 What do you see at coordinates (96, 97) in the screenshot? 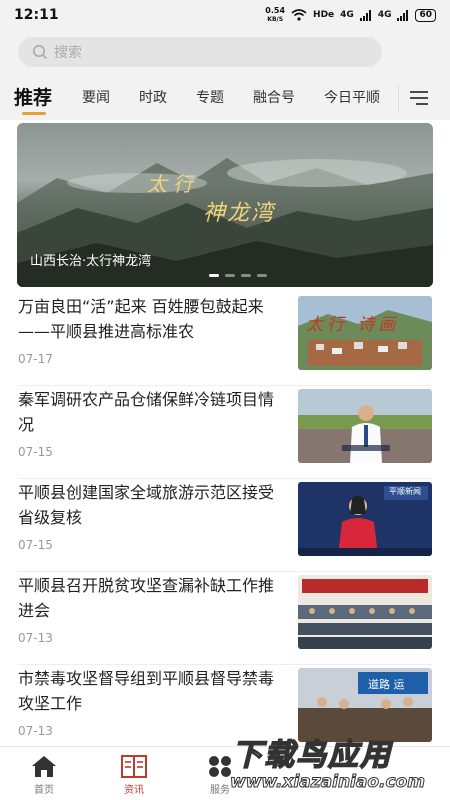
I see `tab-headlines: 要闻` at bounding box center [96, 97].